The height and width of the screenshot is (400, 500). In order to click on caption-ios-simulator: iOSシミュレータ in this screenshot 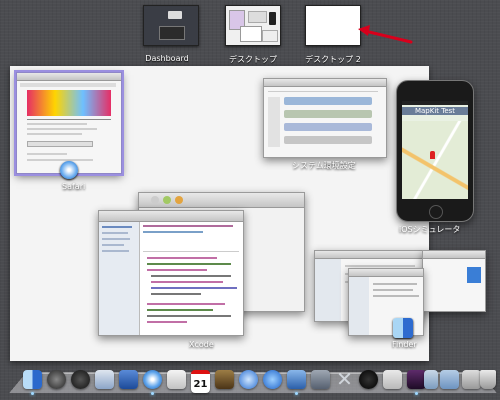, I will do `click(430, 229)`.